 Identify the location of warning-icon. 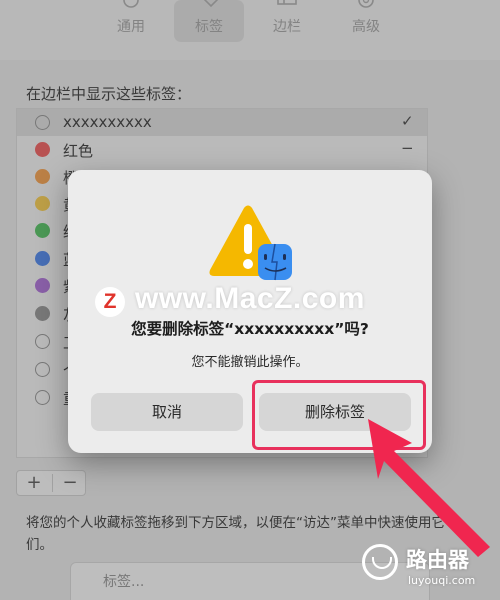
(250, 243).